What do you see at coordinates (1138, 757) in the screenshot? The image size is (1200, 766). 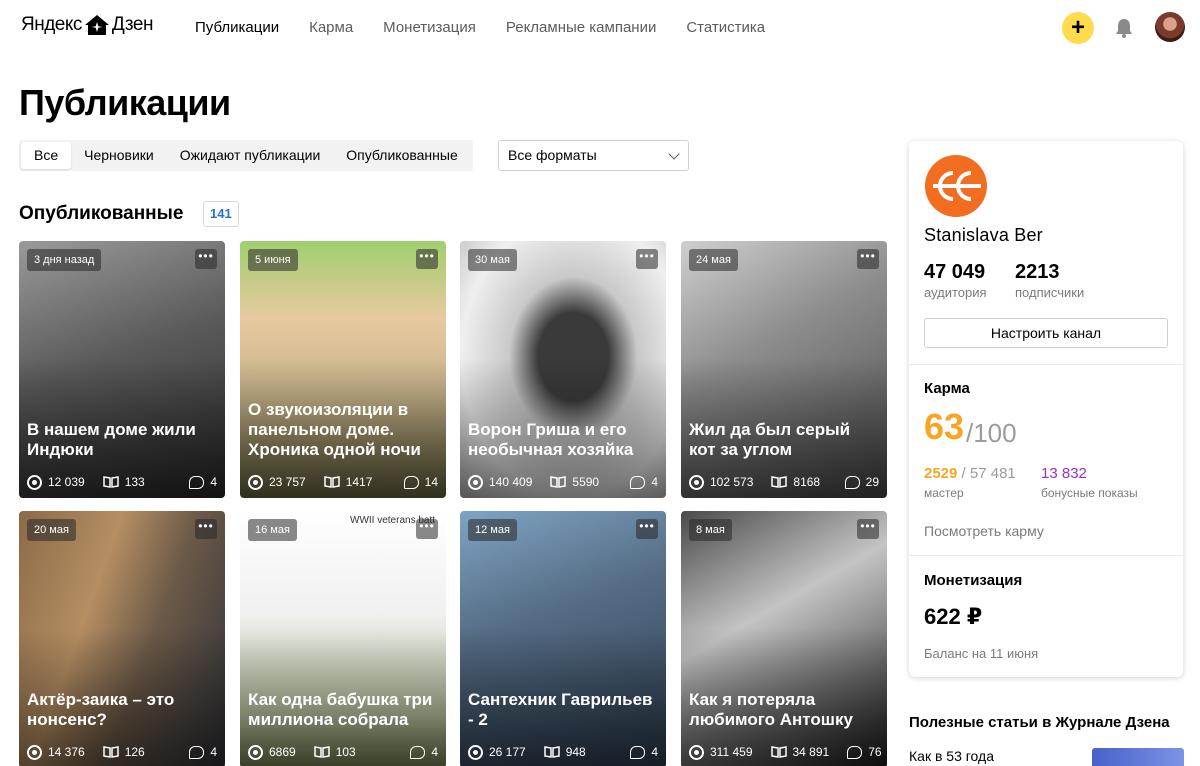 I see `journal-thumbnail` at bounding box center [1138, 757].